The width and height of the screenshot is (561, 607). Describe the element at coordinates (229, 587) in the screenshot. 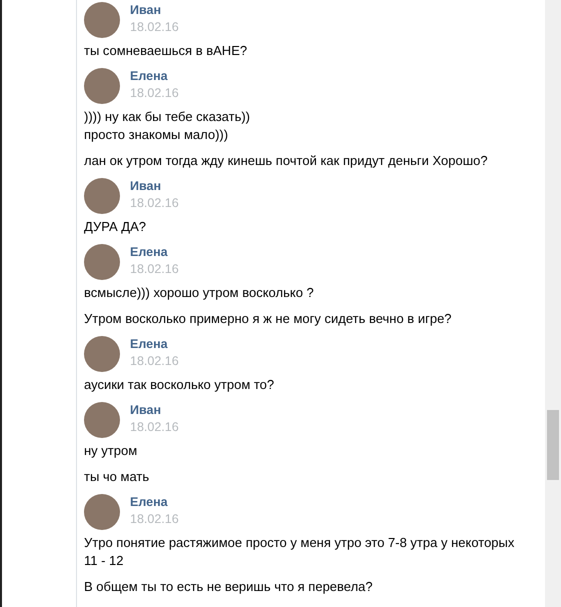

I see `message-text: В общем ты то есть не веришь что я перевела?` at that location.